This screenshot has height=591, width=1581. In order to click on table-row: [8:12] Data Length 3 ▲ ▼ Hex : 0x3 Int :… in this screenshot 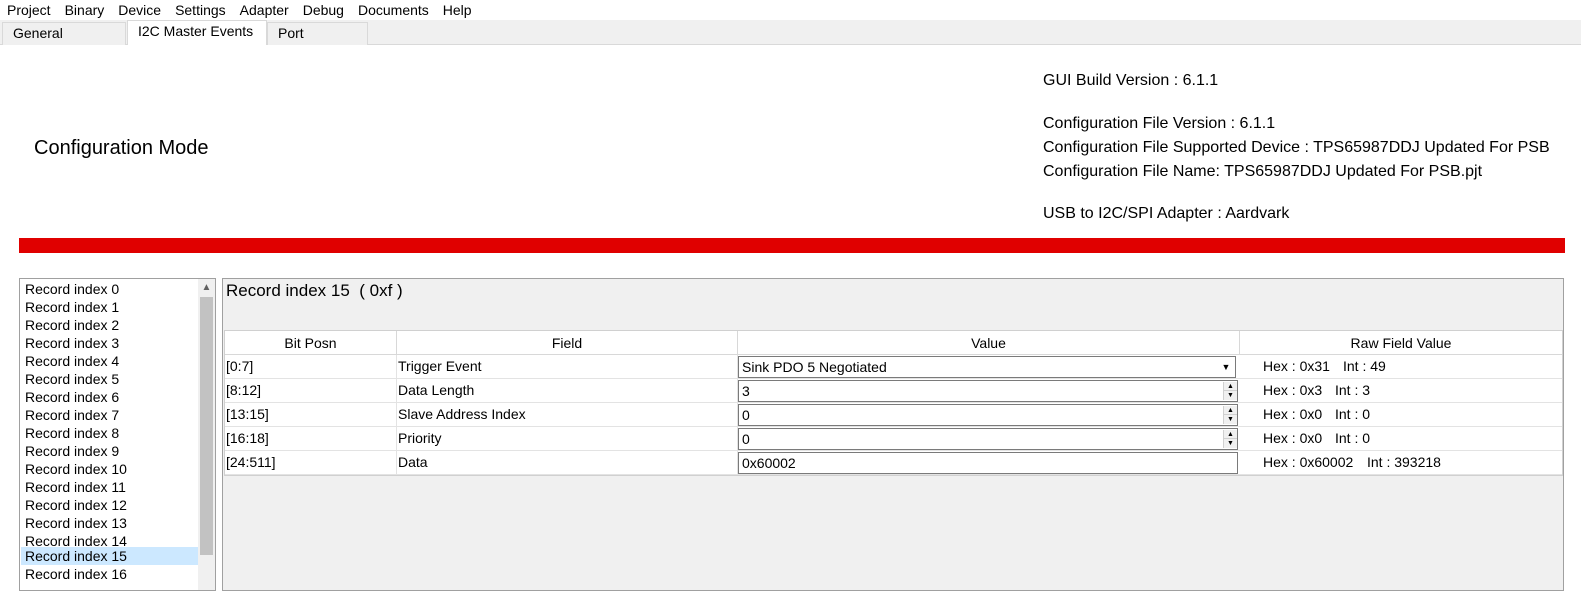, I will do `click(893, 391)`.